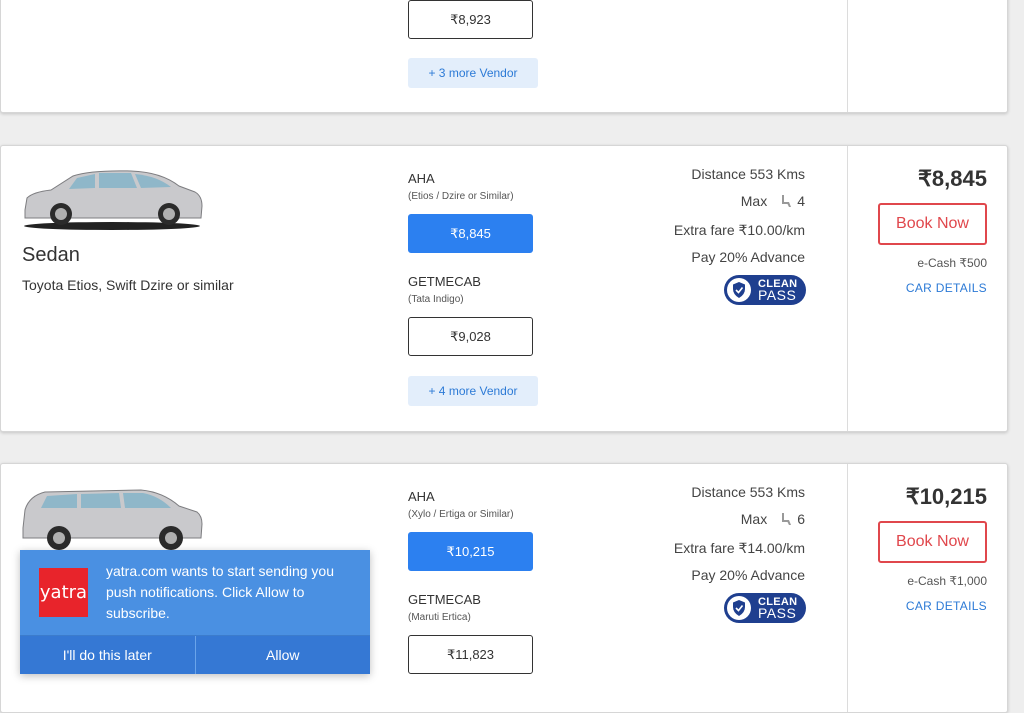 Image resolution: width=1024 pixels, height=713 pixels. Describe the element at coordinates (439, 617) in the screenshot. I see `vendor-car-model: (Maruti Ertica)` at that location.